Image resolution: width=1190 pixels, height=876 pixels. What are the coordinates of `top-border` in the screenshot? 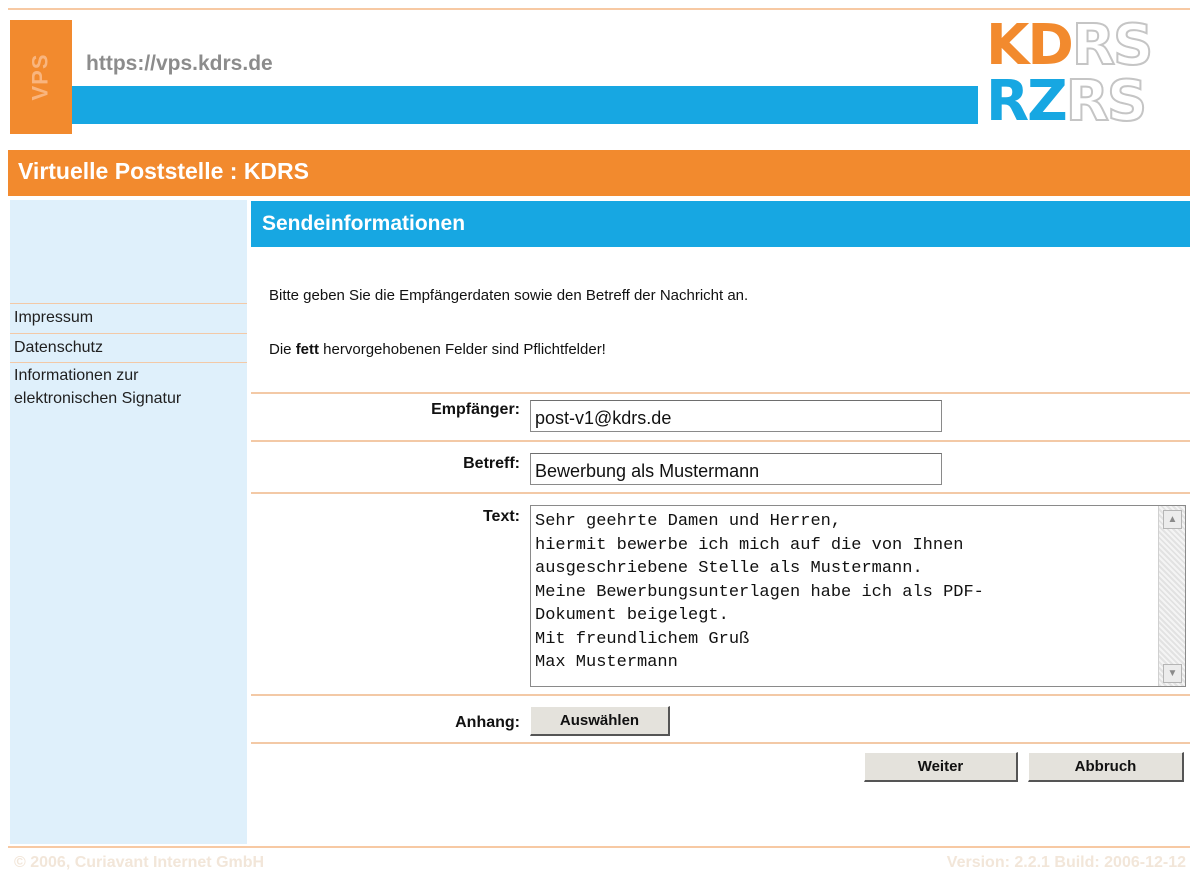 It's located at (599, 9).